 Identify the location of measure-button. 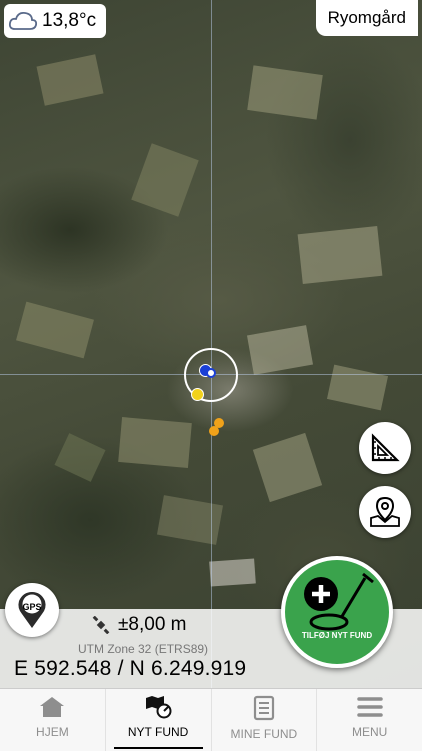
(385, 448).